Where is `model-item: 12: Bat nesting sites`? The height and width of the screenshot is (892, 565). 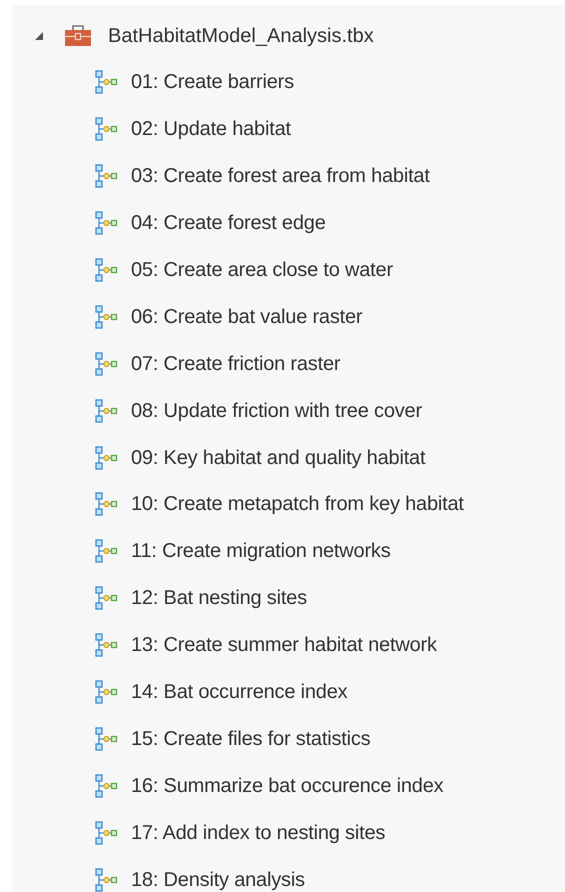 model-item: 12: Bat nesting sites is located at coordinates (288, 598).